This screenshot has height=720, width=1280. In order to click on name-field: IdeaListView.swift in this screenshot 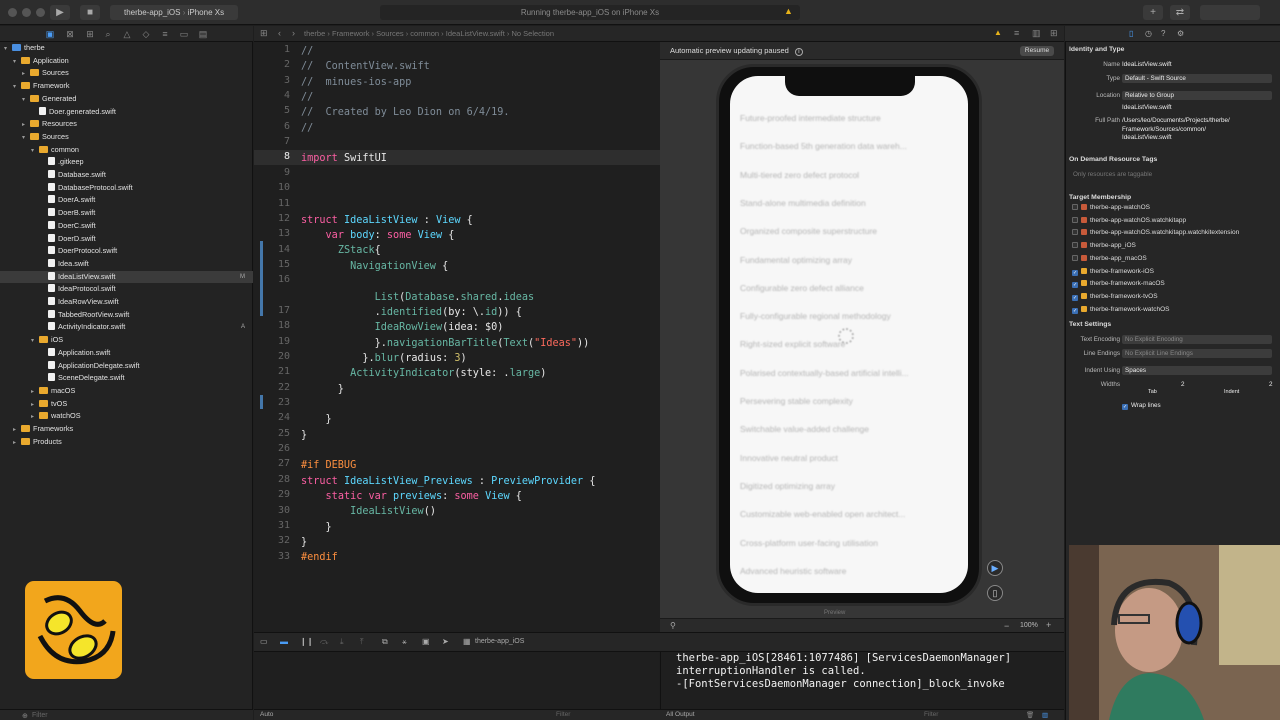, I will do `click(1147, 64)`.